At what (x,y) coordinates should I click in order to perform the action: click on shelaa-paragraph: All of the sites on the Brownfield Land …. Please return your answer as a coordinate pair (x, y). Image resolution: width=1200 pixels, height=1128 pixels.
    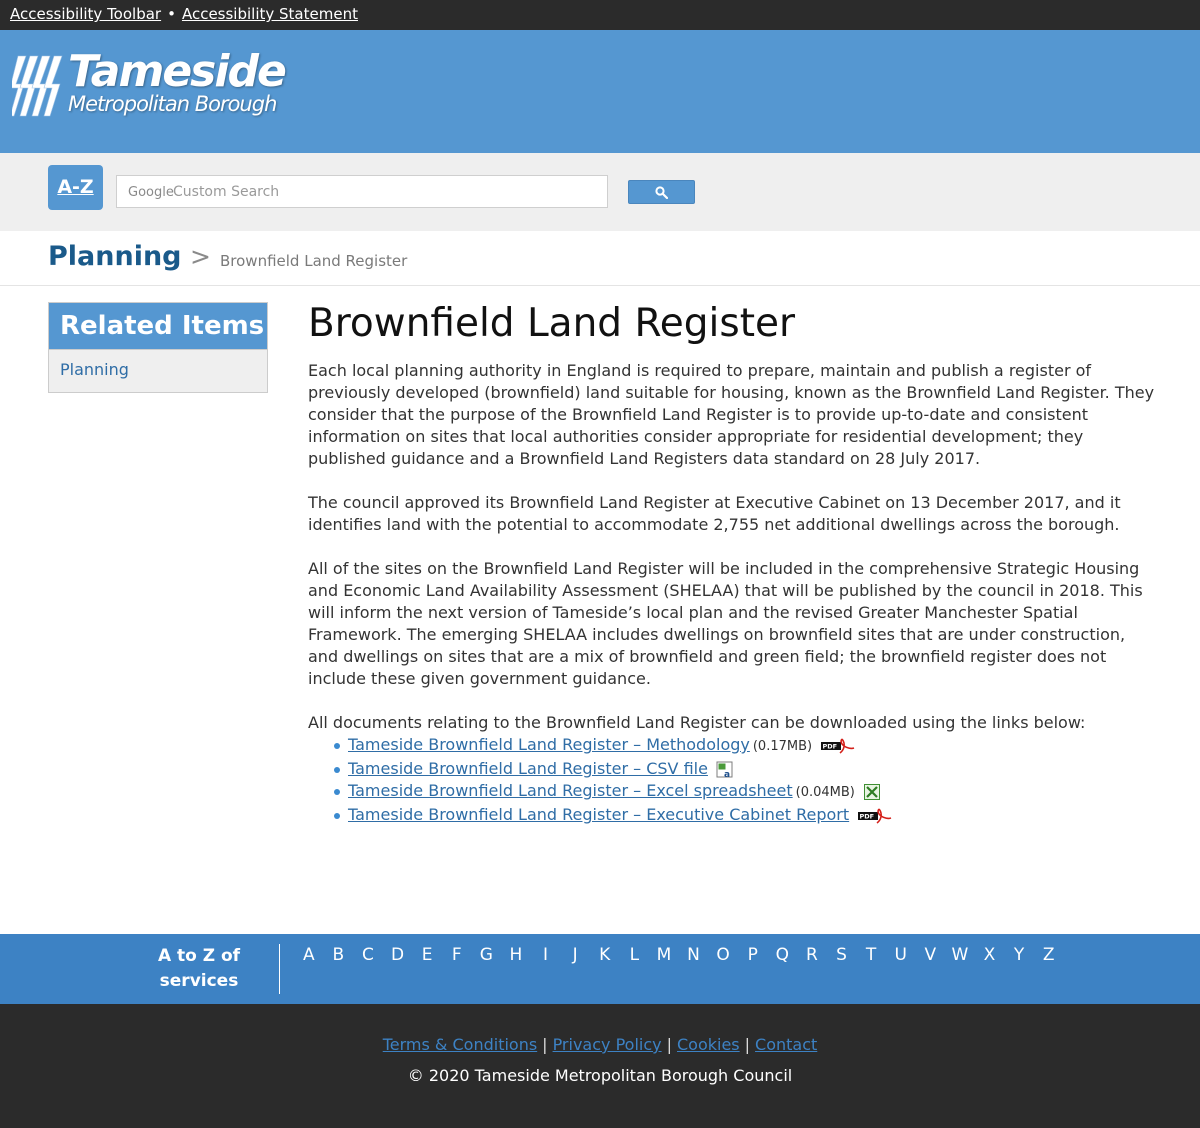
    Looking at the image, I should click on (725, 623).